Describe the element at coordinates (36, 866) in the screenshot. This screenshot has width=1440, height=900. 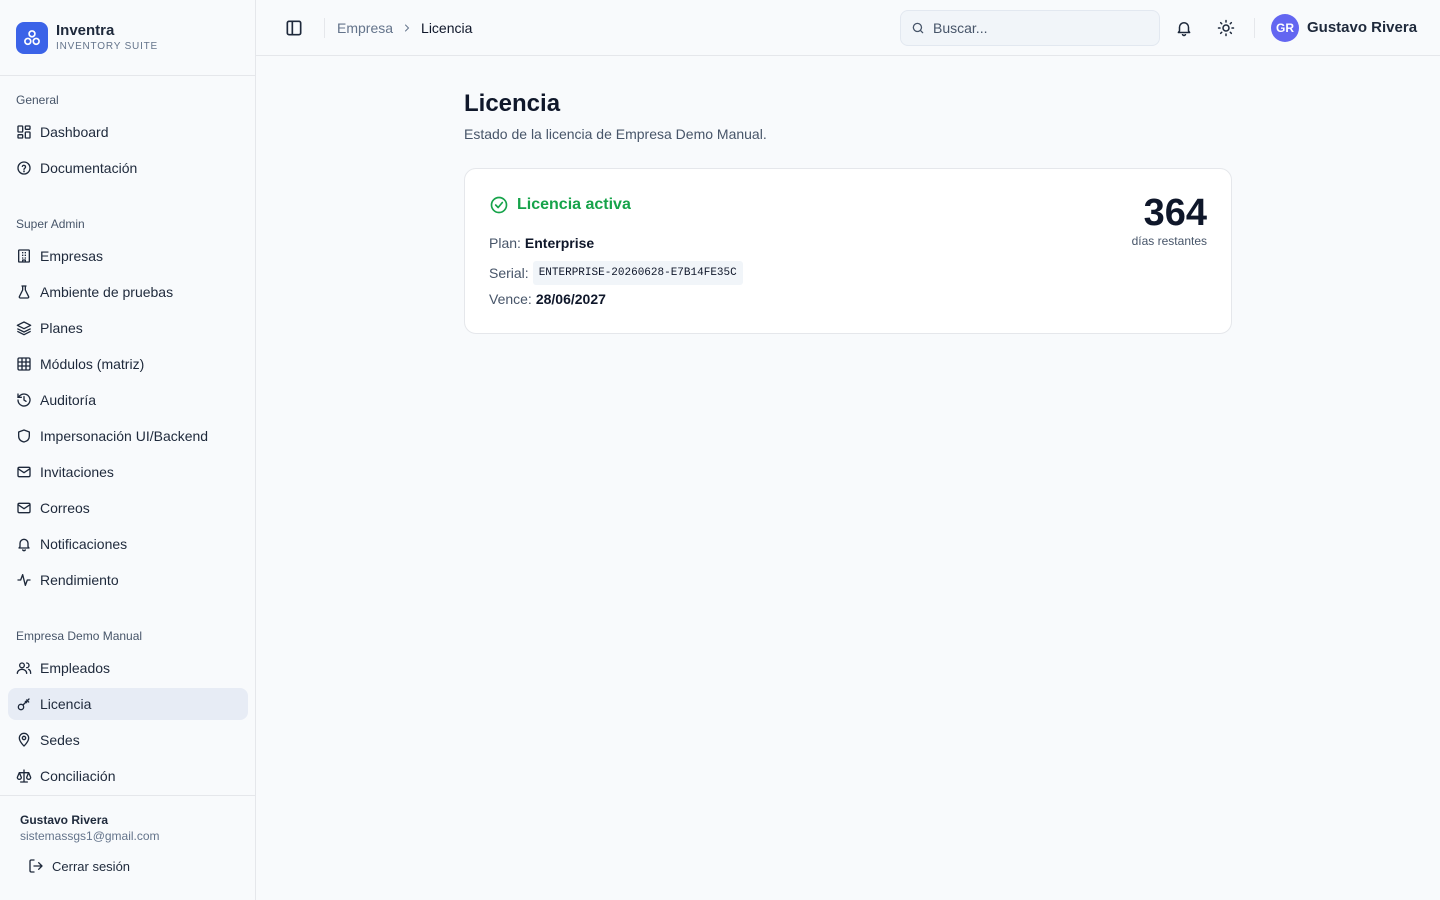
I see `logout-icon` at that location.